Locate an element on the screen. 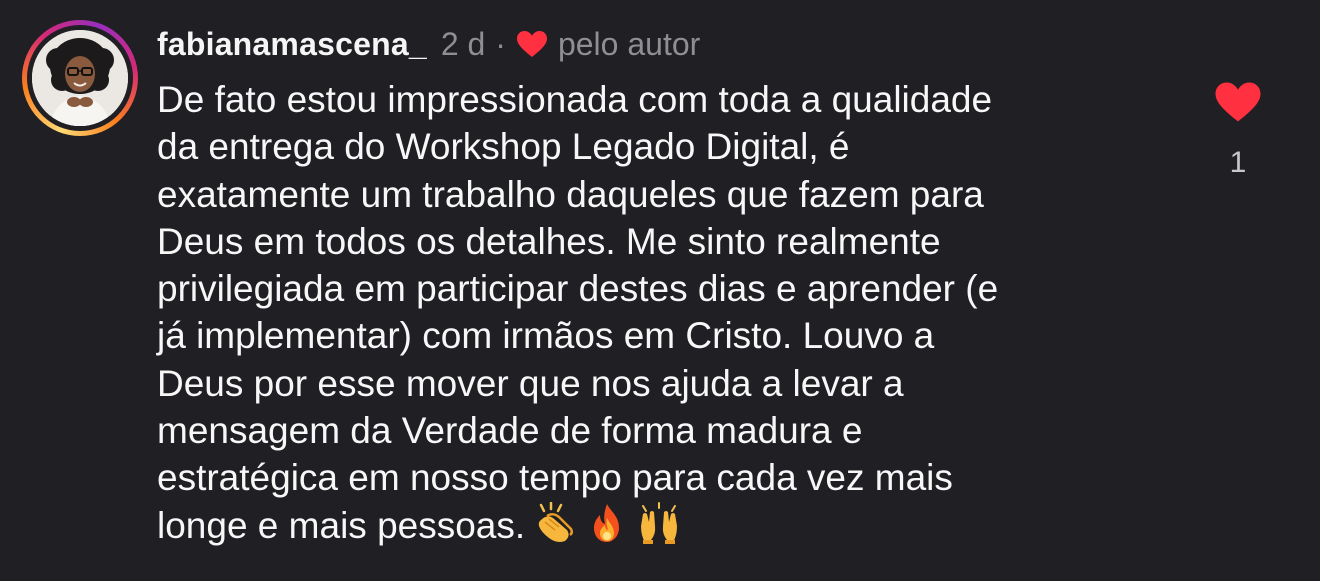  liked-by-author-label: pelo autor is located at coordinates (629, 43).